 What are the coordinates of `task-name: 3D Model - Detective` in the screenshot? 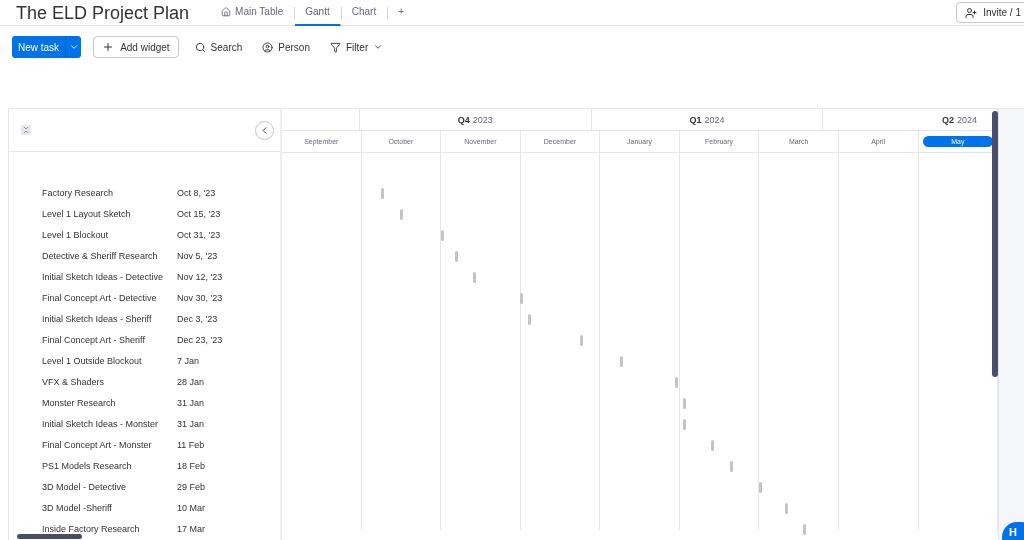 It's located at (85, 486).